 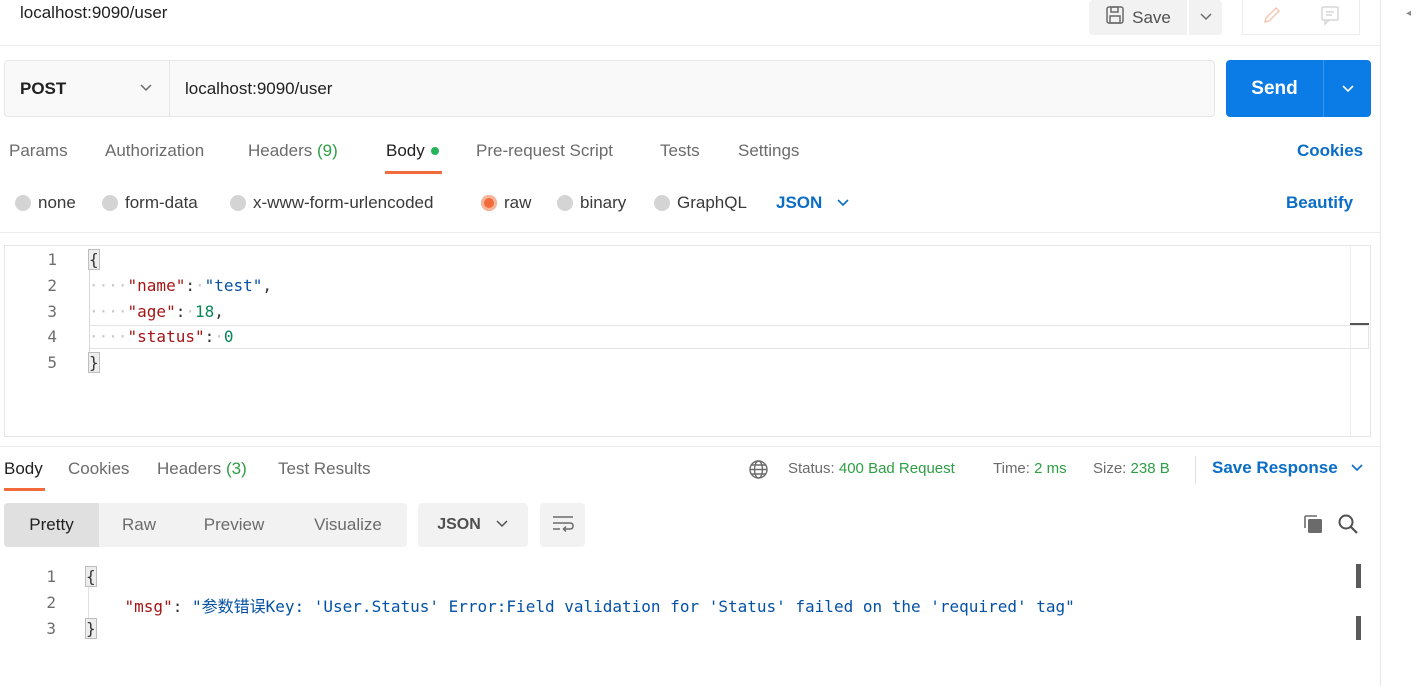 I want to click on tab-headers-label: Headers, so click(x=280, y=150).